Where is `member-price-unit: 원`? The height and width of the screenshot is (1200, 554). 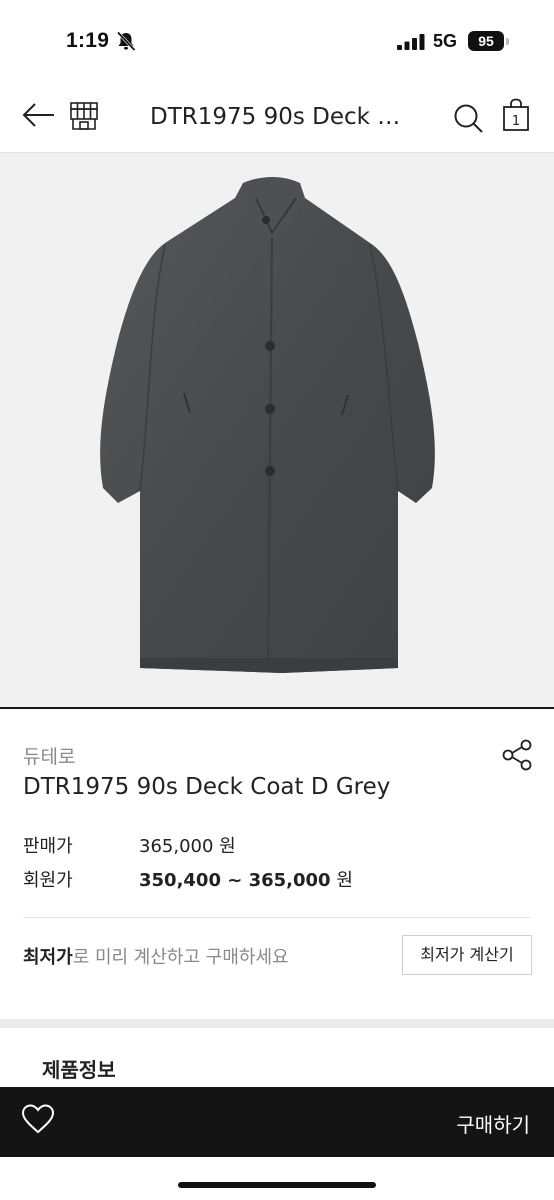 member-price-unit: 원 is located at coordinates (344, 880).